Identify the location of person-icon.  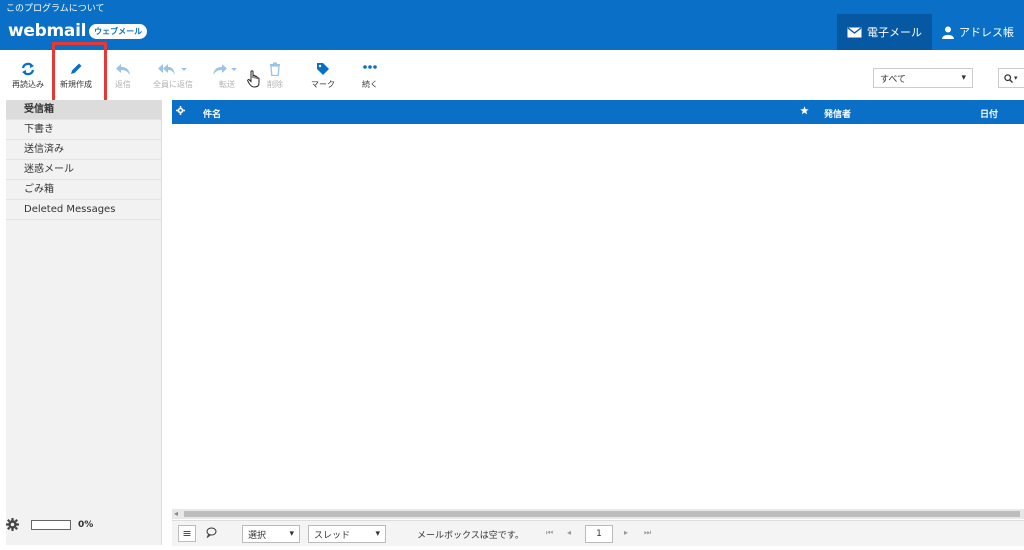
(948, 32).